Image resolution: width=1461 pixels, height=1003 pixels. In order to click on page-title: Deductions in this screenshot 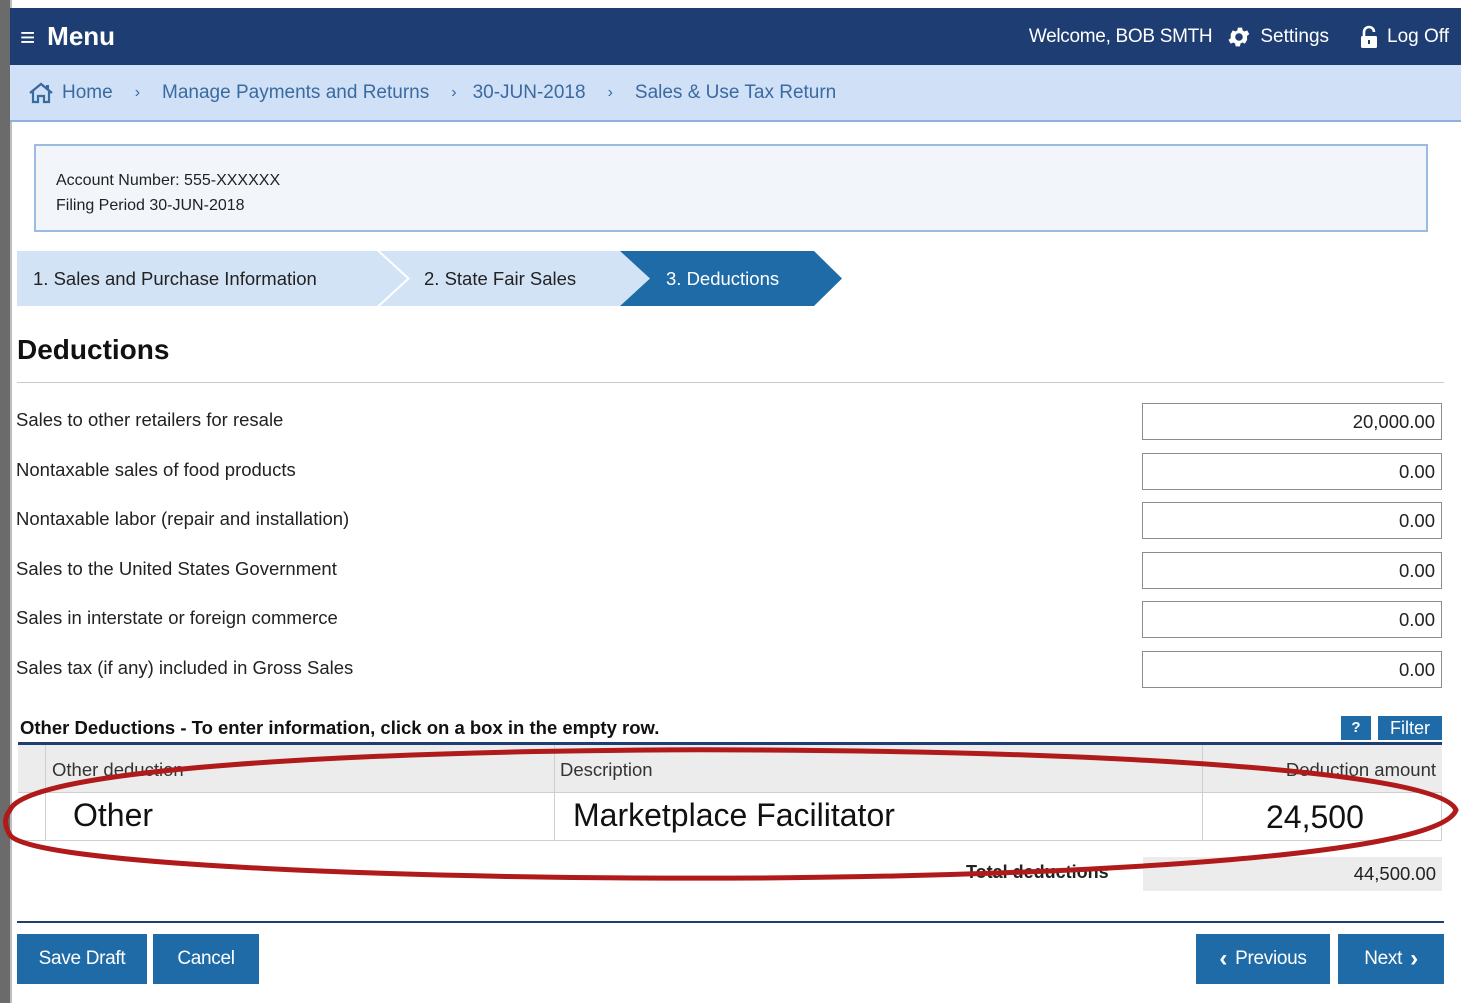, I will do `click(93, 349)`.